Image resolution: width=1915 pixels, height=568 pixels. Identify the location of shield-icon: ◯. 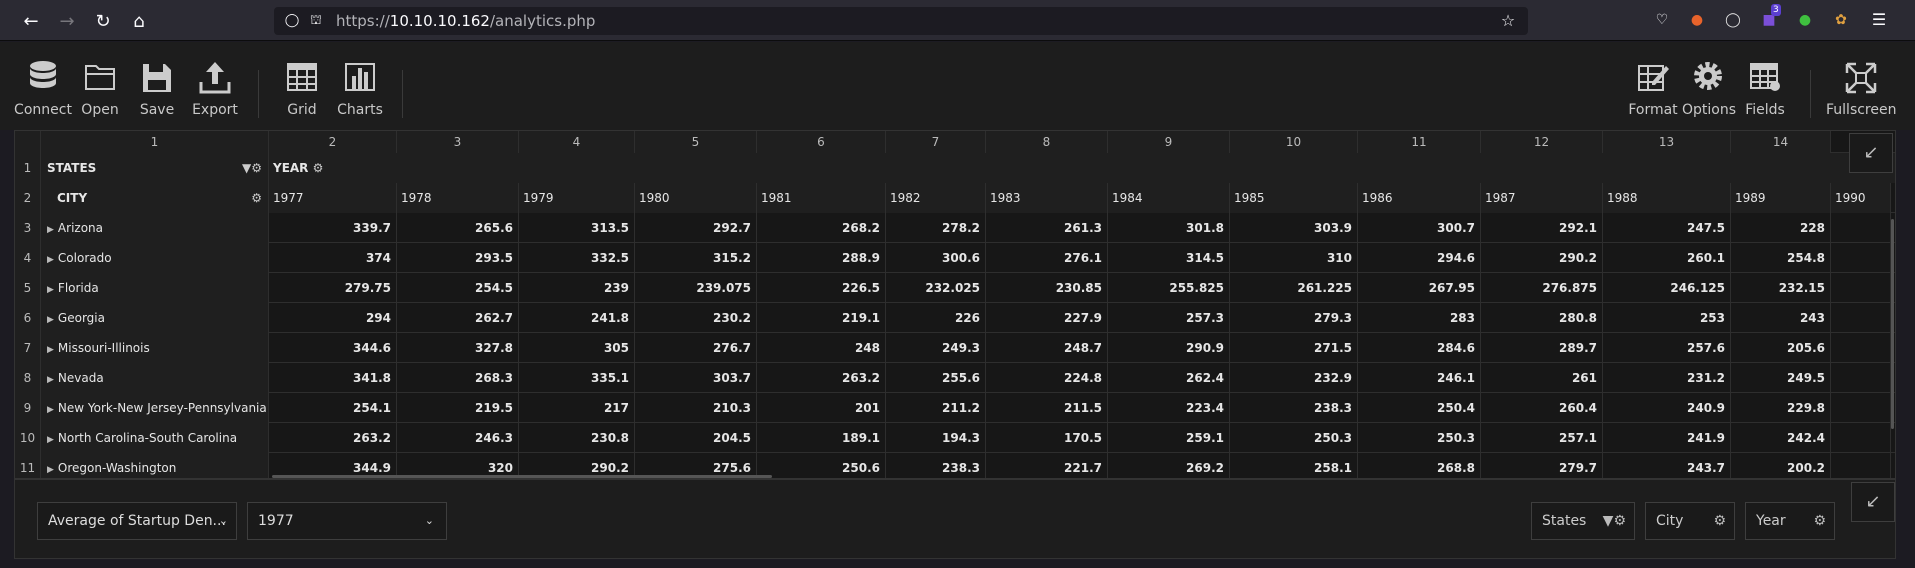
(292, 21).